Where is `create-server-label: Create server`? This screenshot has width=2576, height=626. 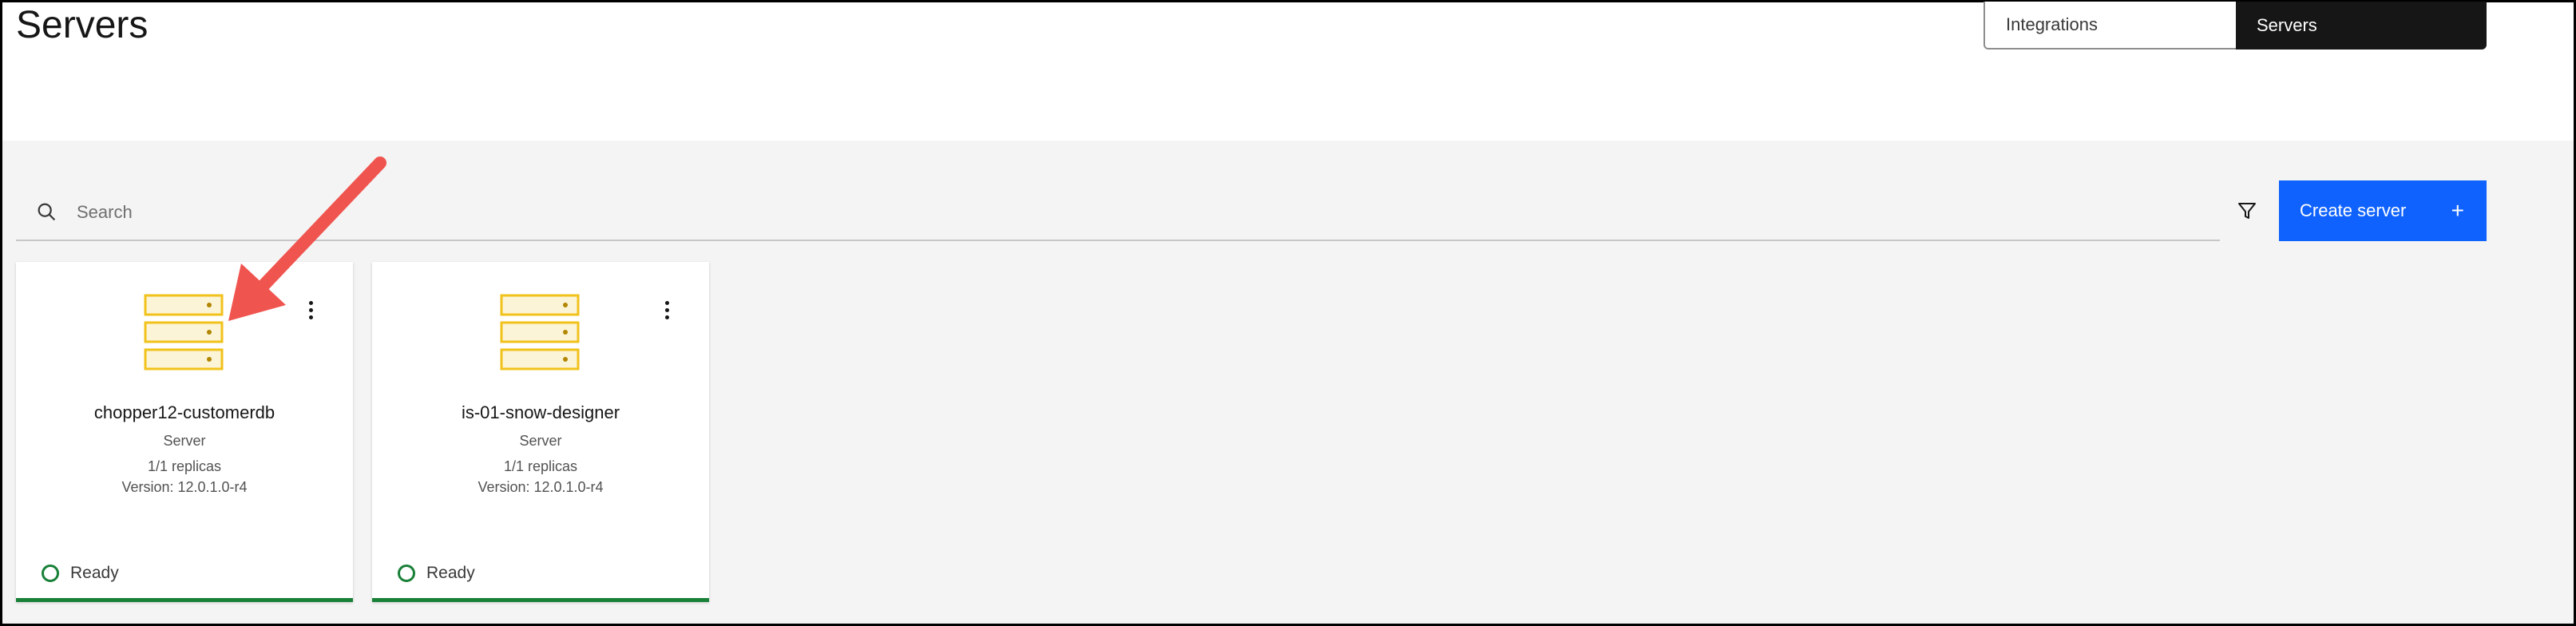
create-server-label: Create server is located at coordinates (2353, 210).